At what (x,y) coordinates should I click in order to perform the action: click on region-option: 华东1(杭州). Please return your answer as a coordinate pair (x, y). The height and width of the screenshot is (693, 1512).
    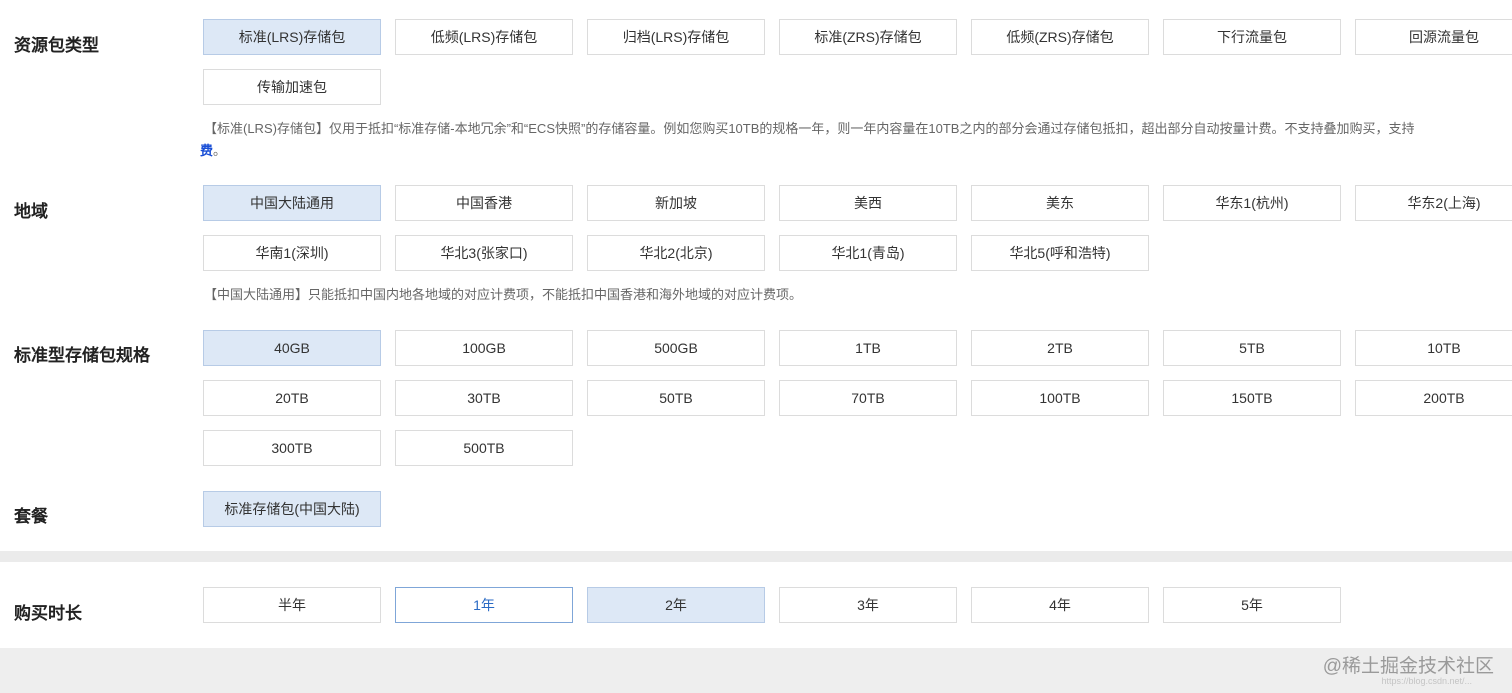
    Looking at the image, I should click on (1252, 203).